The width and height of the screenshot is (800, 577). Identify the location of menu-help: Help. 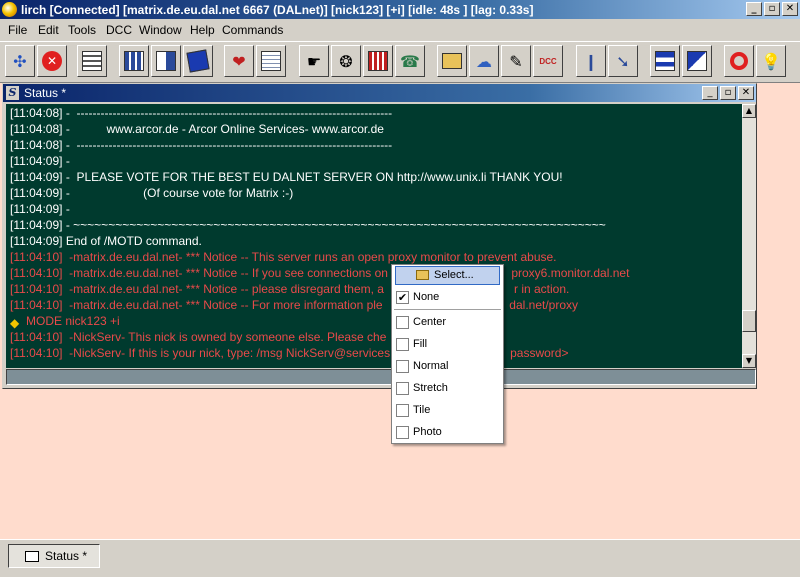
(202, 30).